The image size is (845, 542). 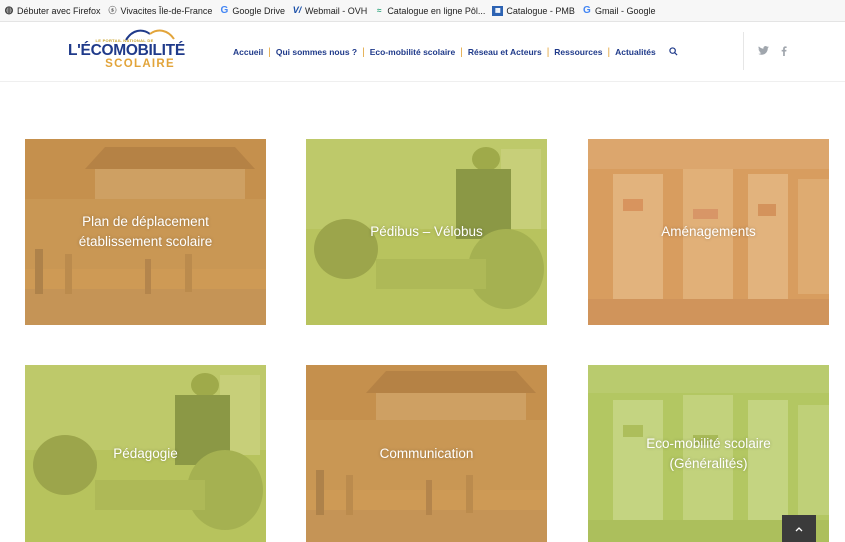 What do you see at coordinates (673, 52) in the screenshot?
I see `search-icon` at bounding box center [673, 52].